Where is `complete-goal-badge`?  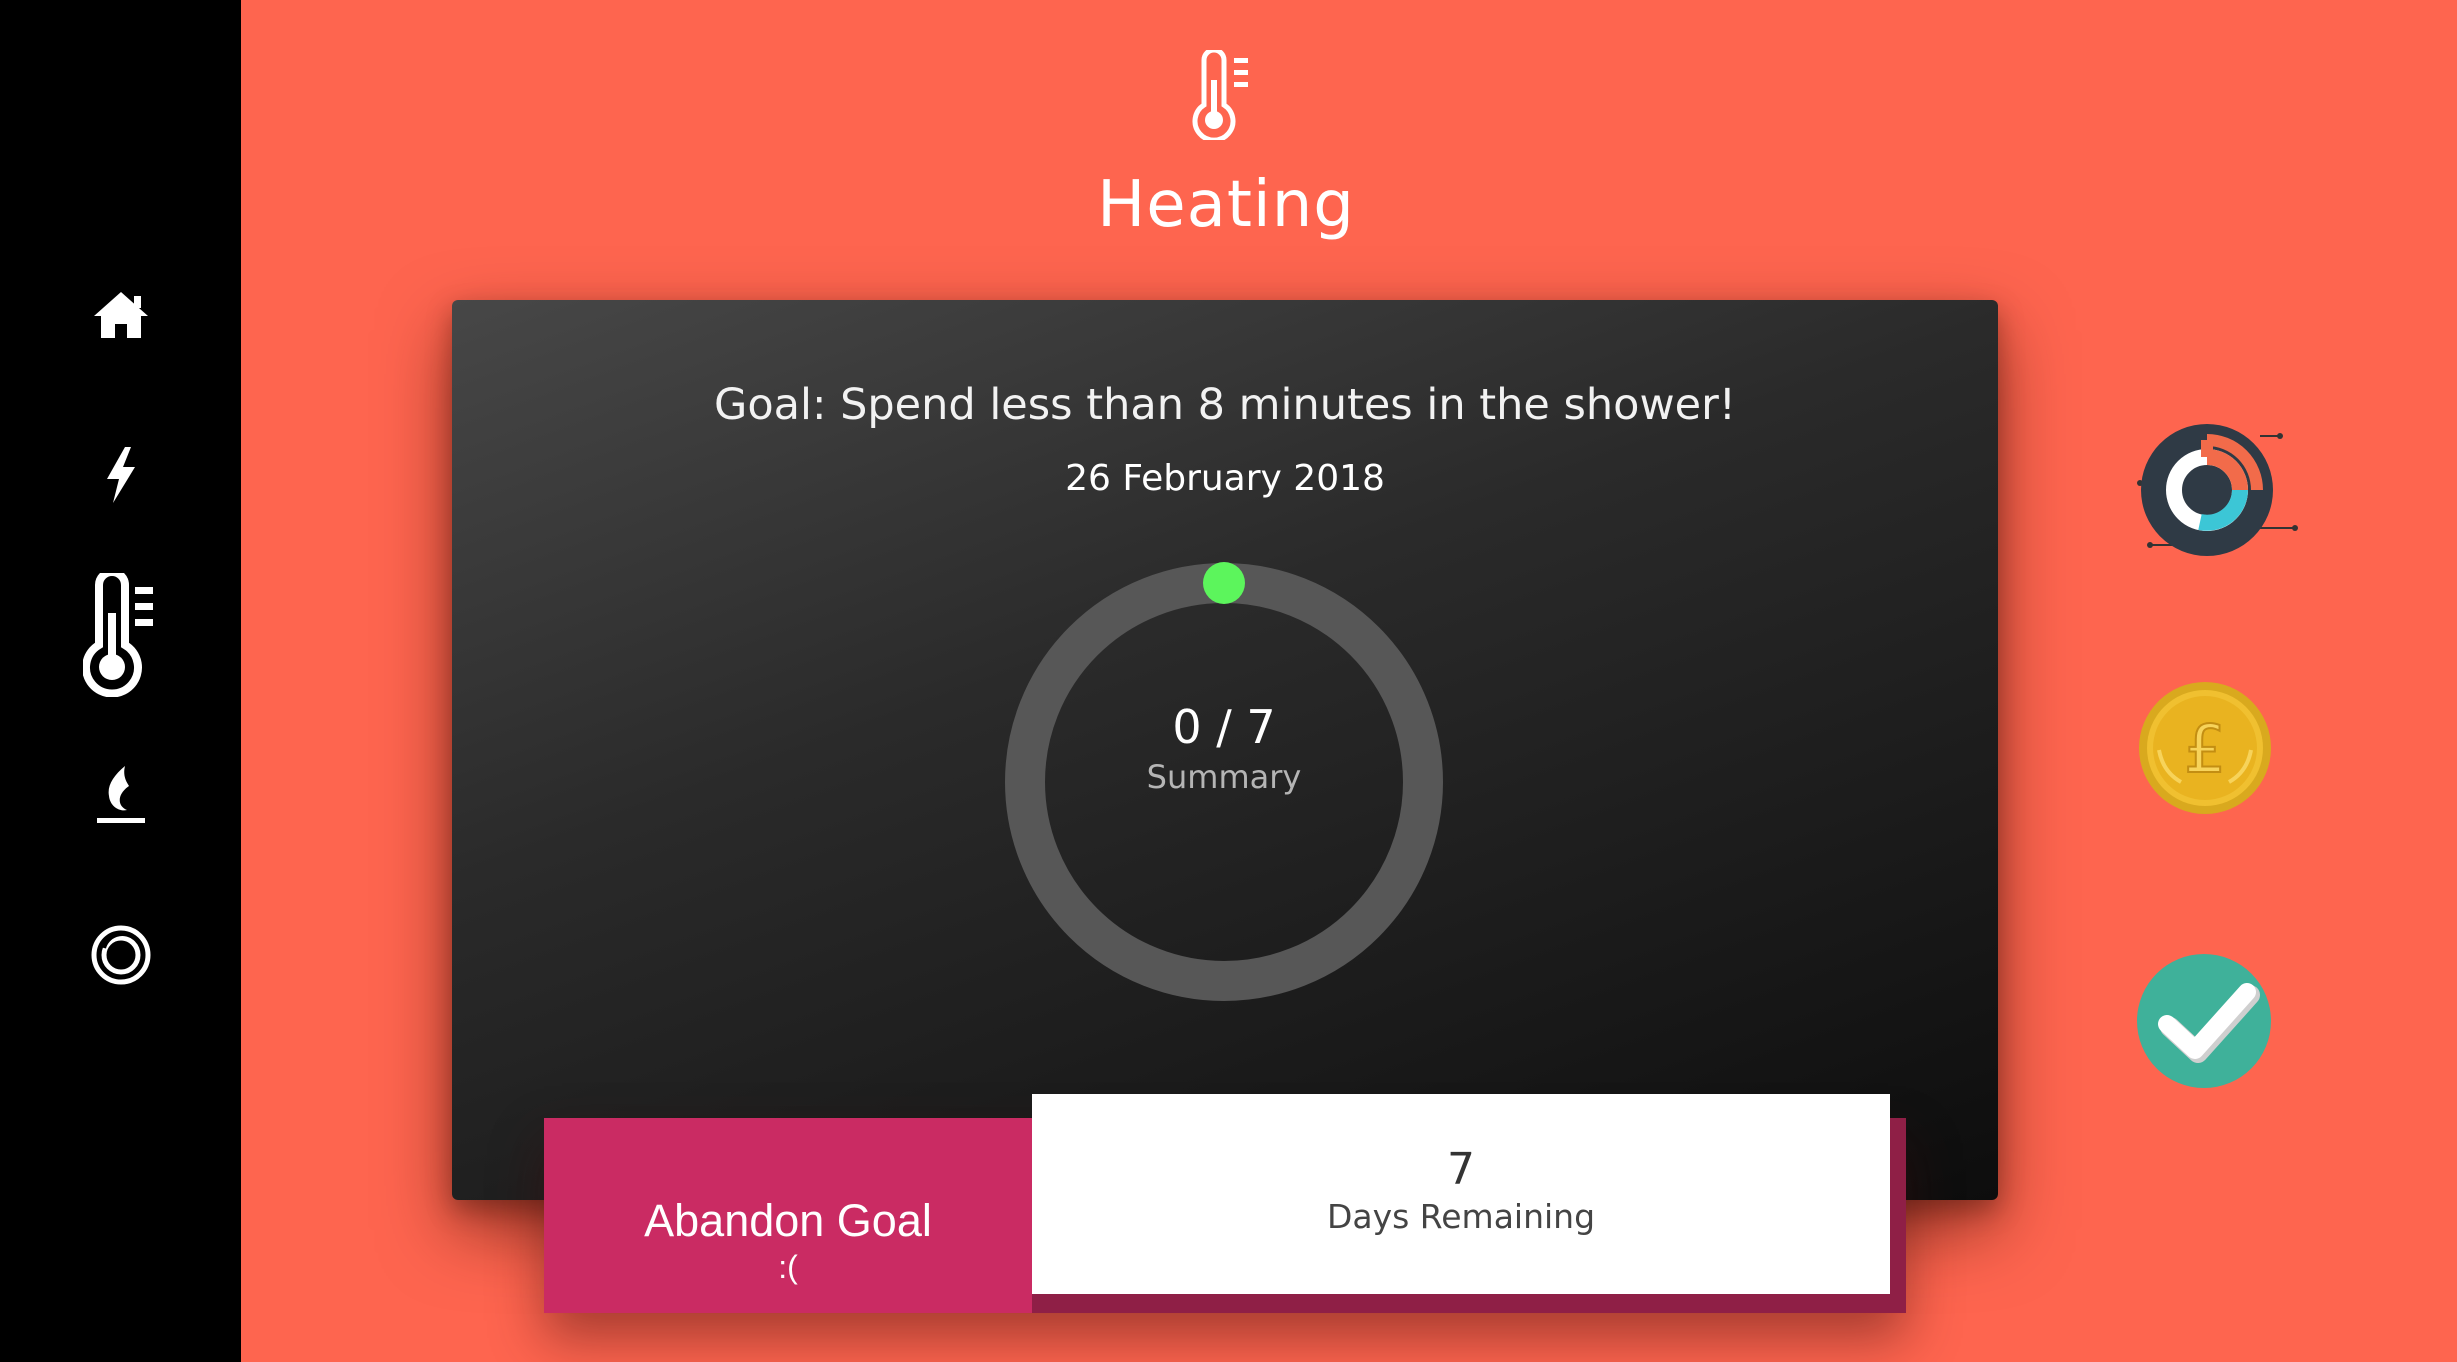
complete-goal-badge is located at coordinates (2204, 1023).